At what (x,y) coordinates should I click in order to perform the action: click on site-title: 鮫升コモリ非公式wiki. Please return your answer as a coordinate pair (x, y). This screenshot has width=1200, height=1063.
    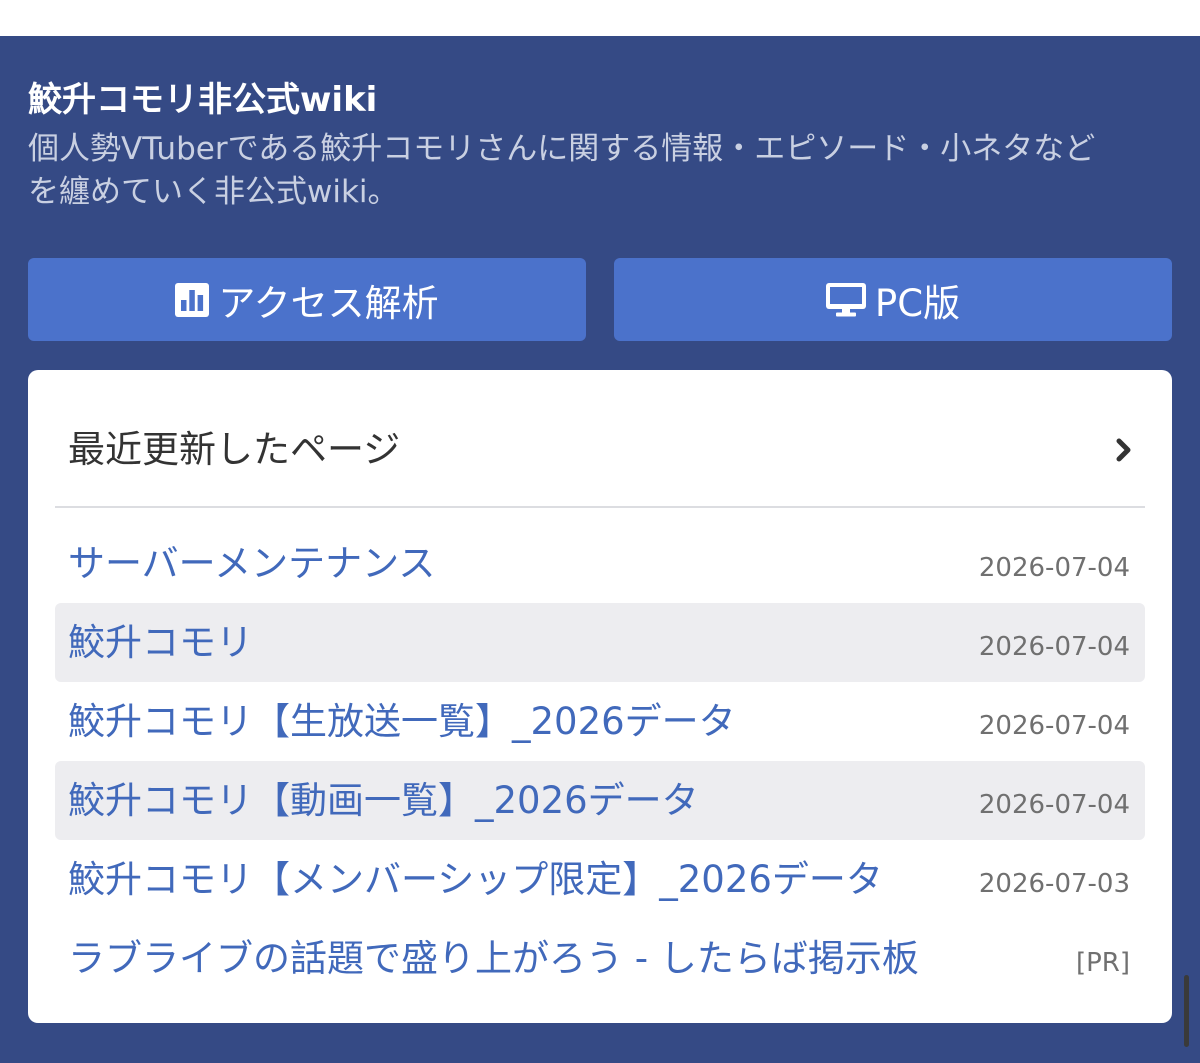
    Looking at the image, I should click on (202, 100).